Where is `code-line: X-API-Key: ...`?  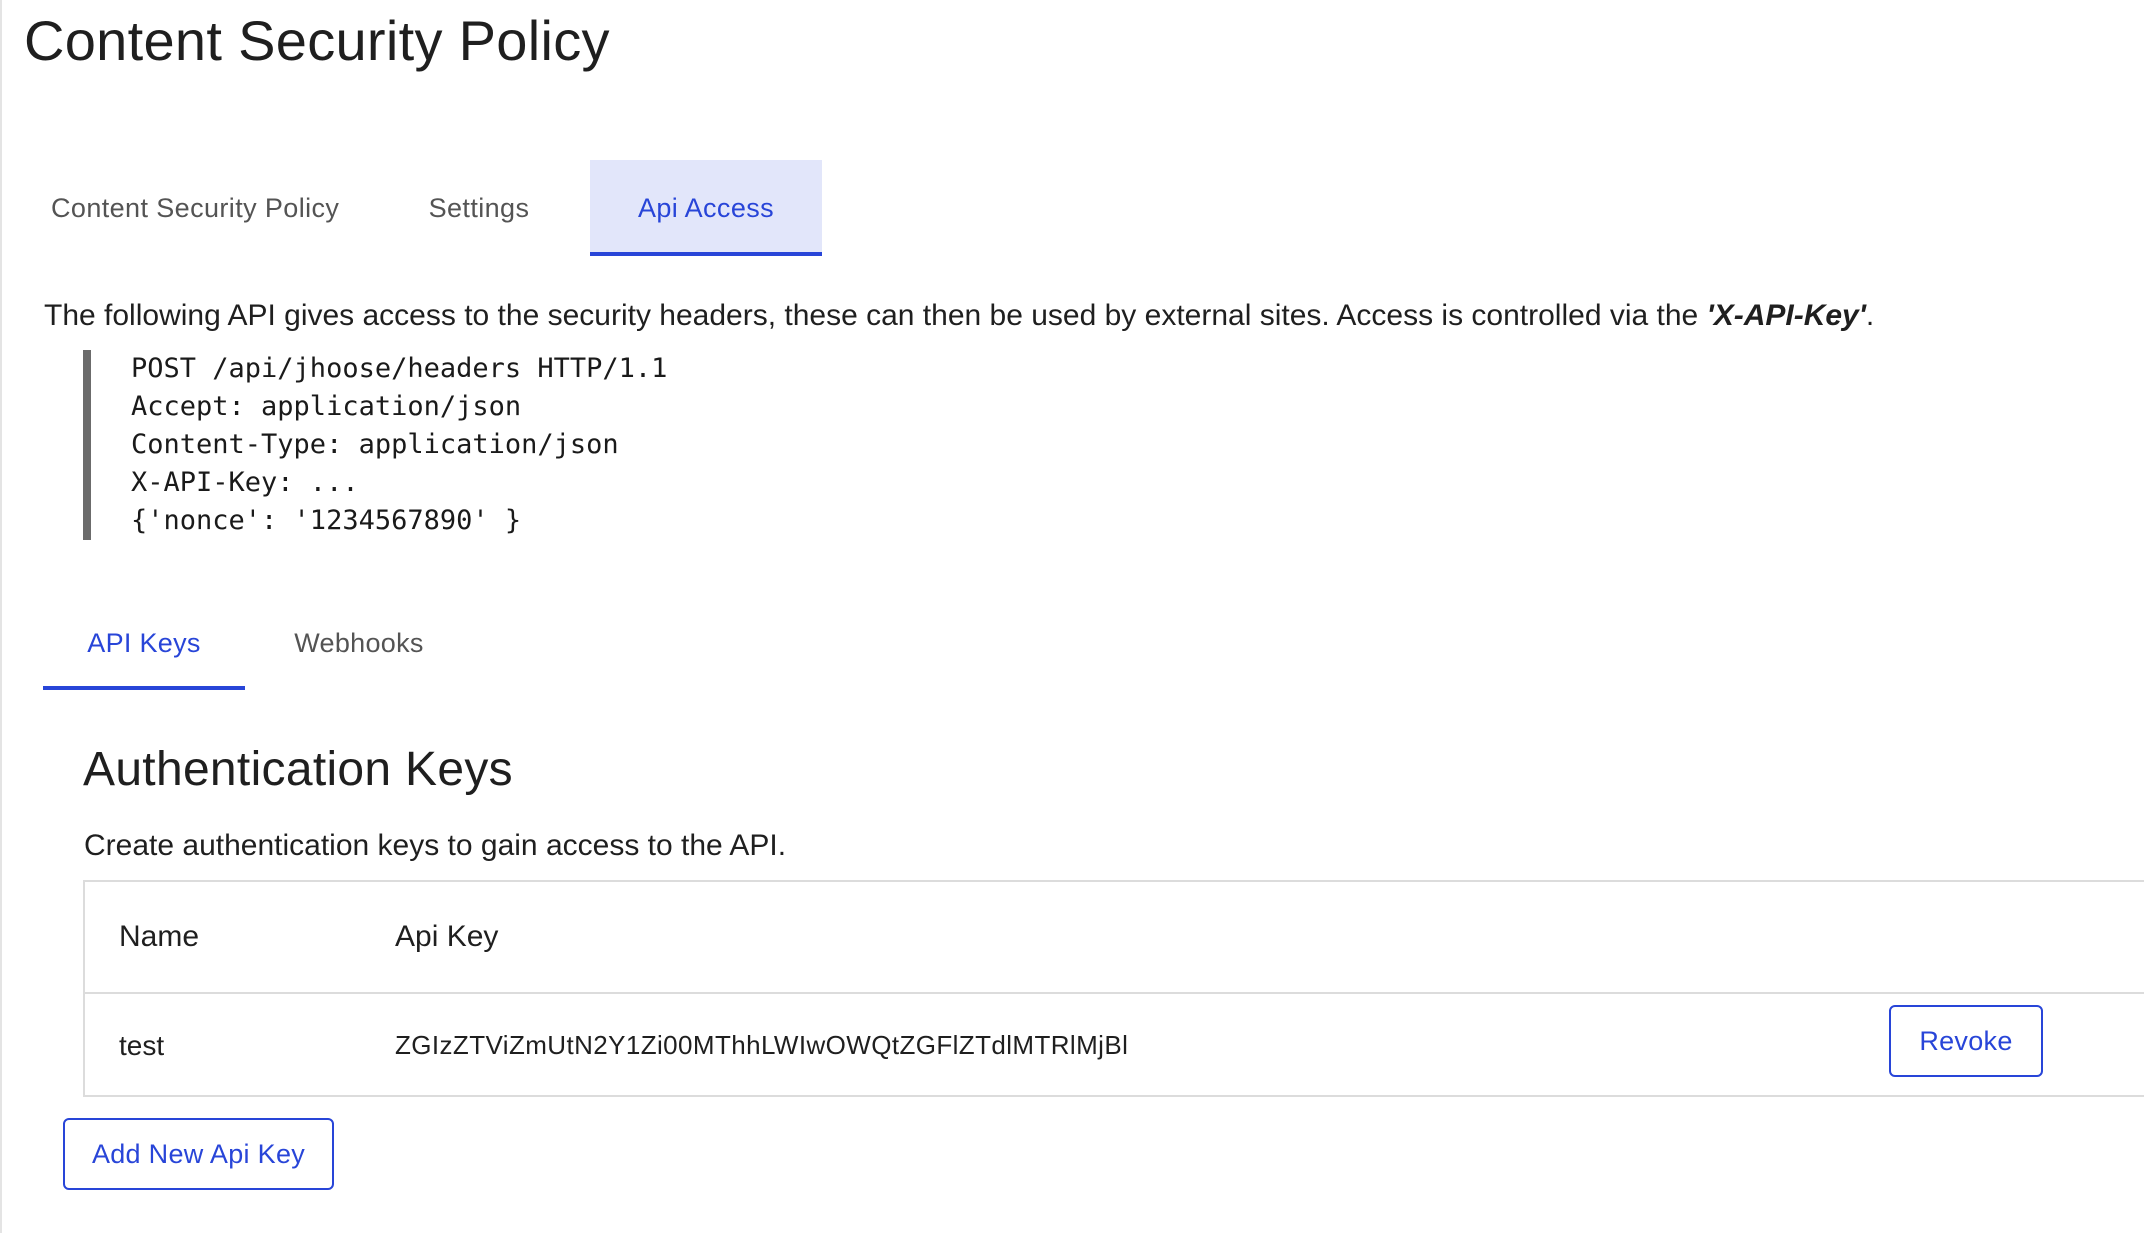 code-line: X-API-Key: ... is located at coordinates (245, 482).